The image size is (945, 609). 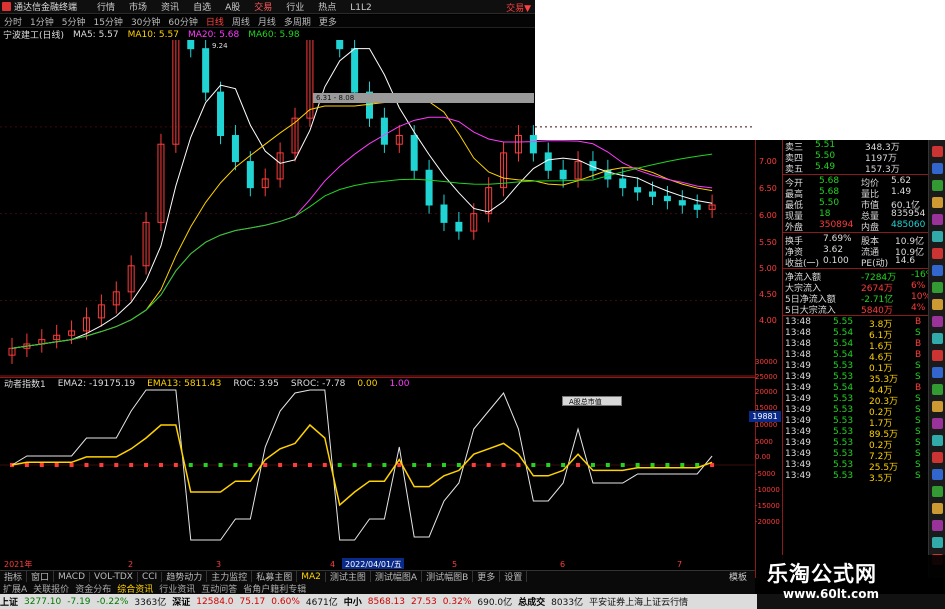 What do you see at coordinates (768, 242) in the screenshot?
I see `price-tick-3: 5.50` at bounding box center [768, 242].